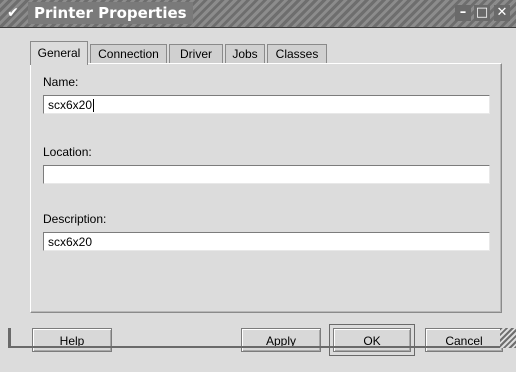 The height and width of the screenshot is (372, 516). What do you see at coordinates (196, 54) in the screenshot?
I see `tab-driver: Driver` at bounding box center [196, 54].